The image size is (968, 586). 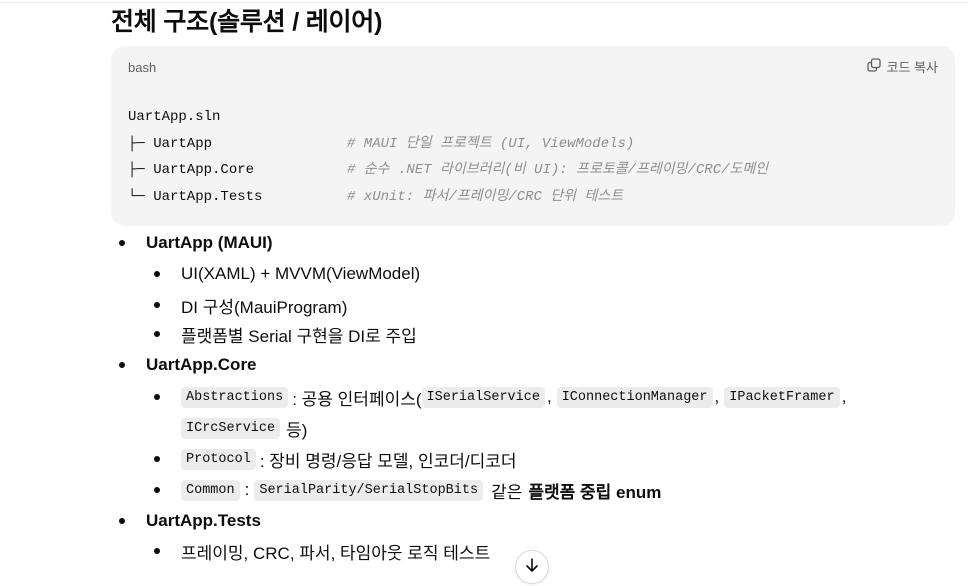 I want to click on code-text: UartApp.sln, so click(x=174, y=117).